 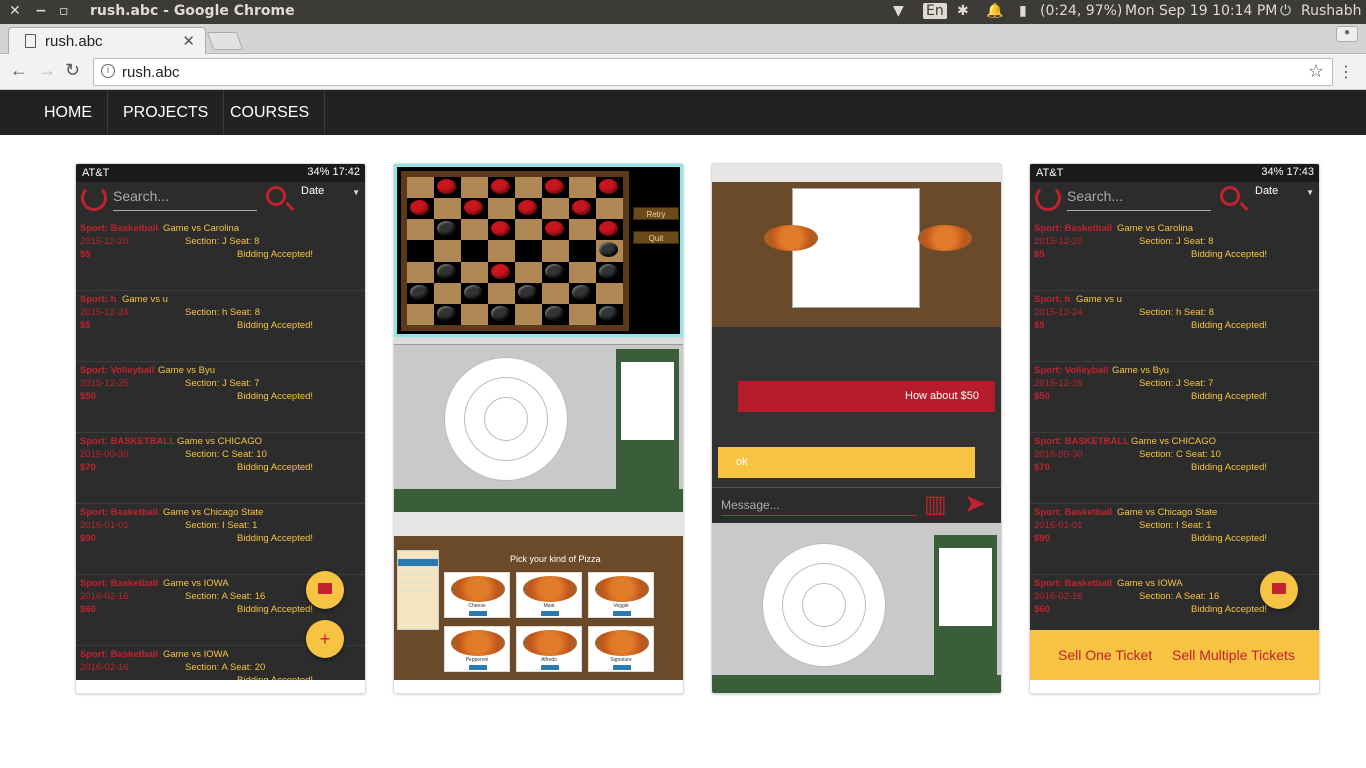 I want to click on window-close-icon: ✕, so click(x=15, y=11).